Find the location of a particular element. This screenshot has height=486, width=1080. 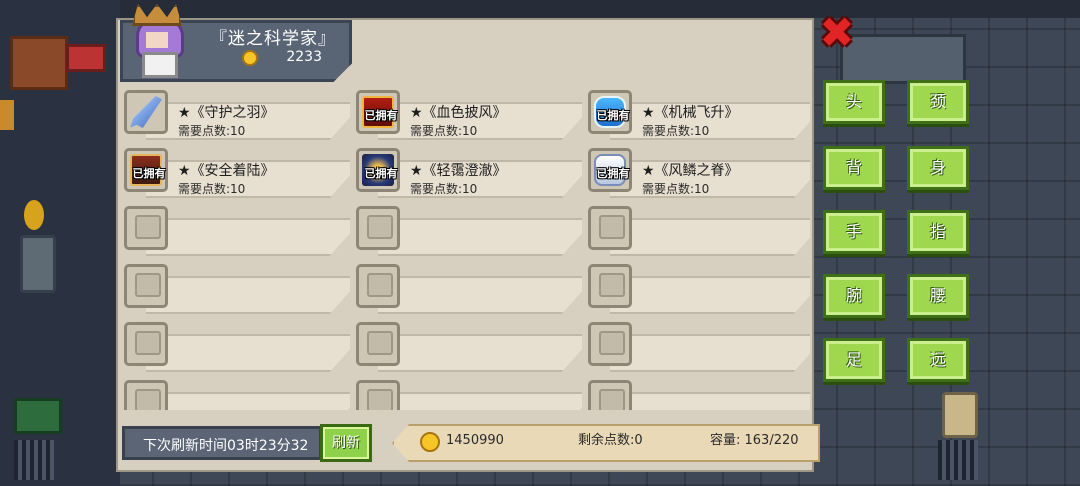

close-icon: ✖ is located at coordinates (837, 33).